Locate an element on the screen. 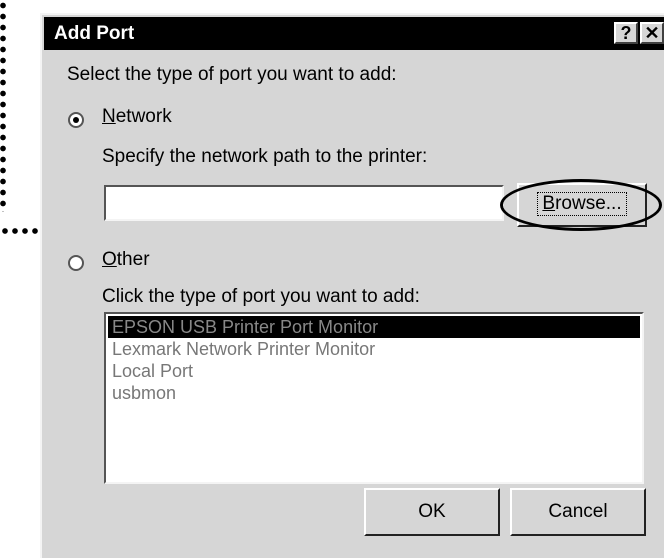  network-label-rest: etwork is located at coordinates (143, 116).